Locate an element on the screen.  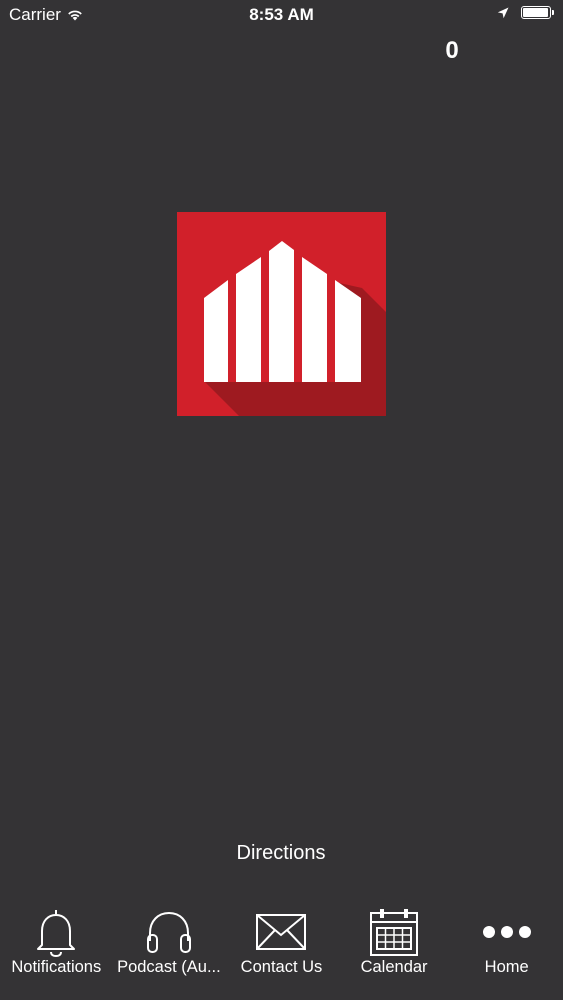
tab-label-calendar: Calendar is located at coordinates (394, 967).